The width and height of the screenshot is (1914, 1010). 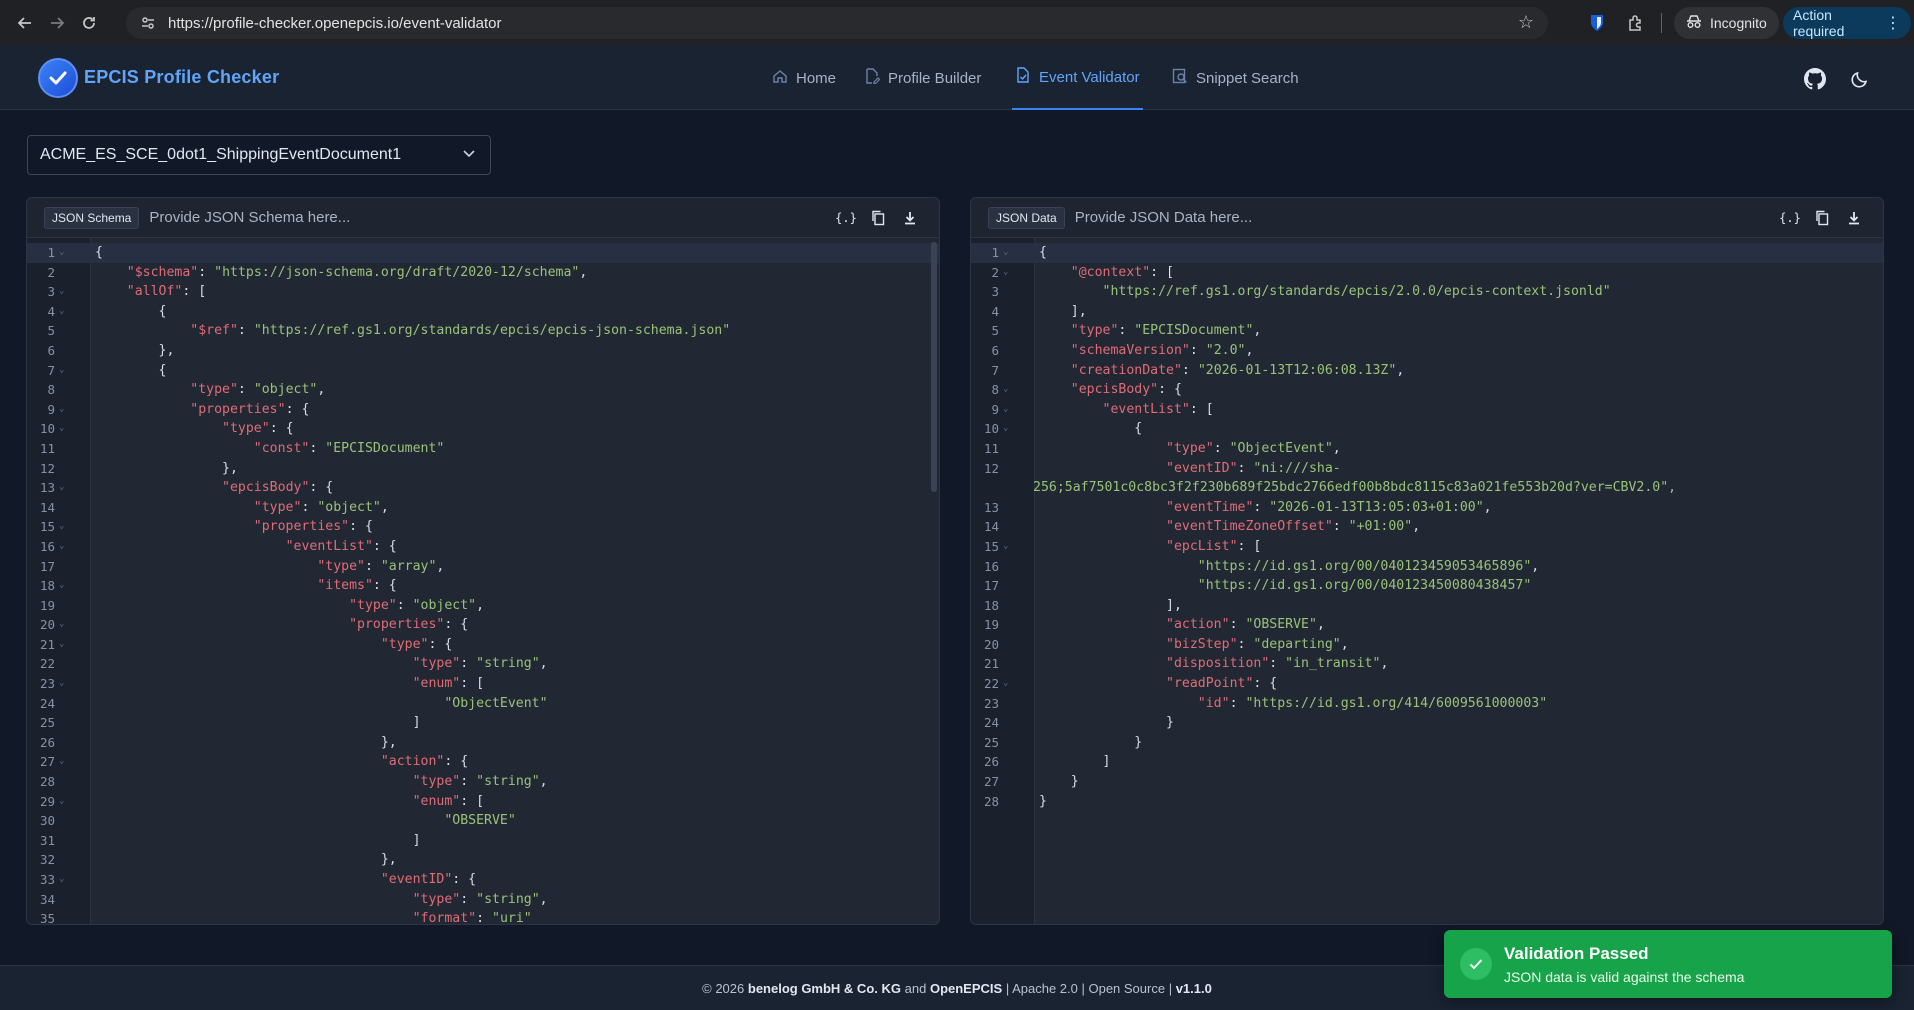 I want to click on code-text: "eventList": {, so click(x=341, y=546).